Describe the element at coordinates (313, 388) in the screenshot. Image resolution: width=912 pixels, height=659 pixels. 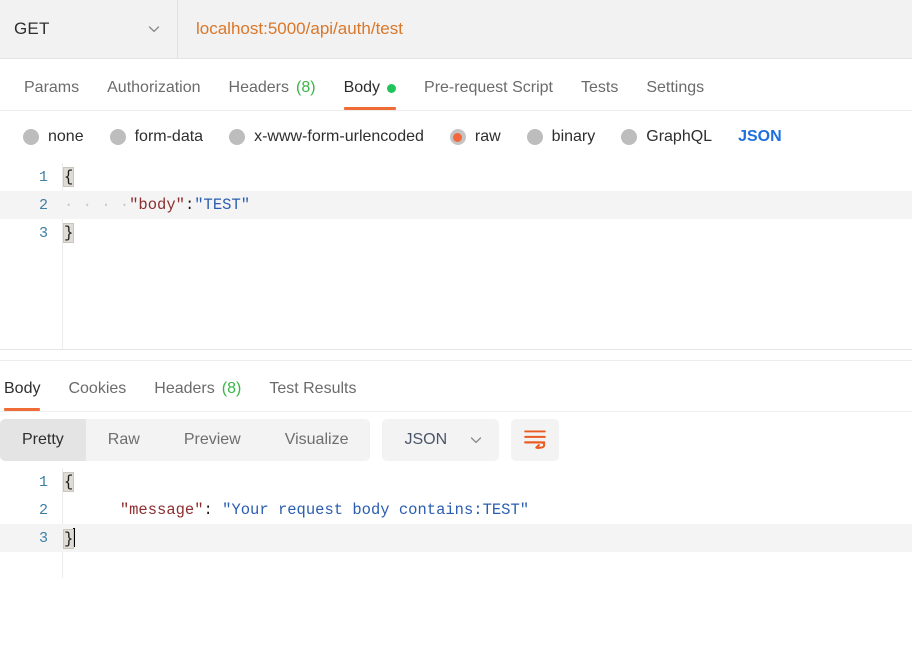
I see `response-tab-test-results-label: Test Results` at that location.